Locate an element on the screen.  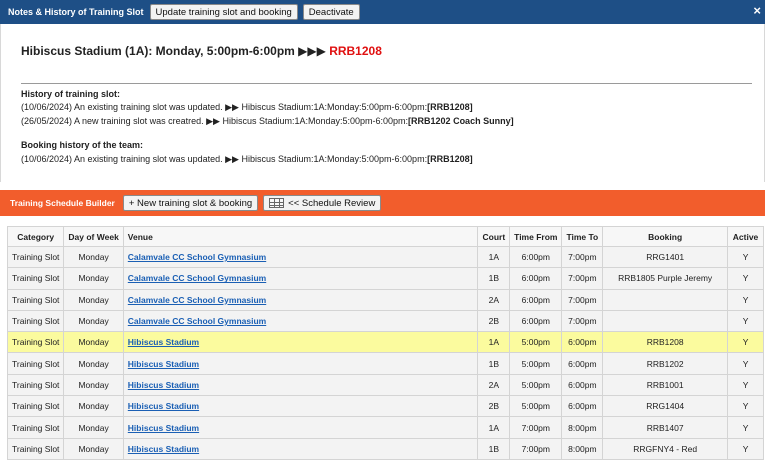
divider is located at coordinates (386, 83).